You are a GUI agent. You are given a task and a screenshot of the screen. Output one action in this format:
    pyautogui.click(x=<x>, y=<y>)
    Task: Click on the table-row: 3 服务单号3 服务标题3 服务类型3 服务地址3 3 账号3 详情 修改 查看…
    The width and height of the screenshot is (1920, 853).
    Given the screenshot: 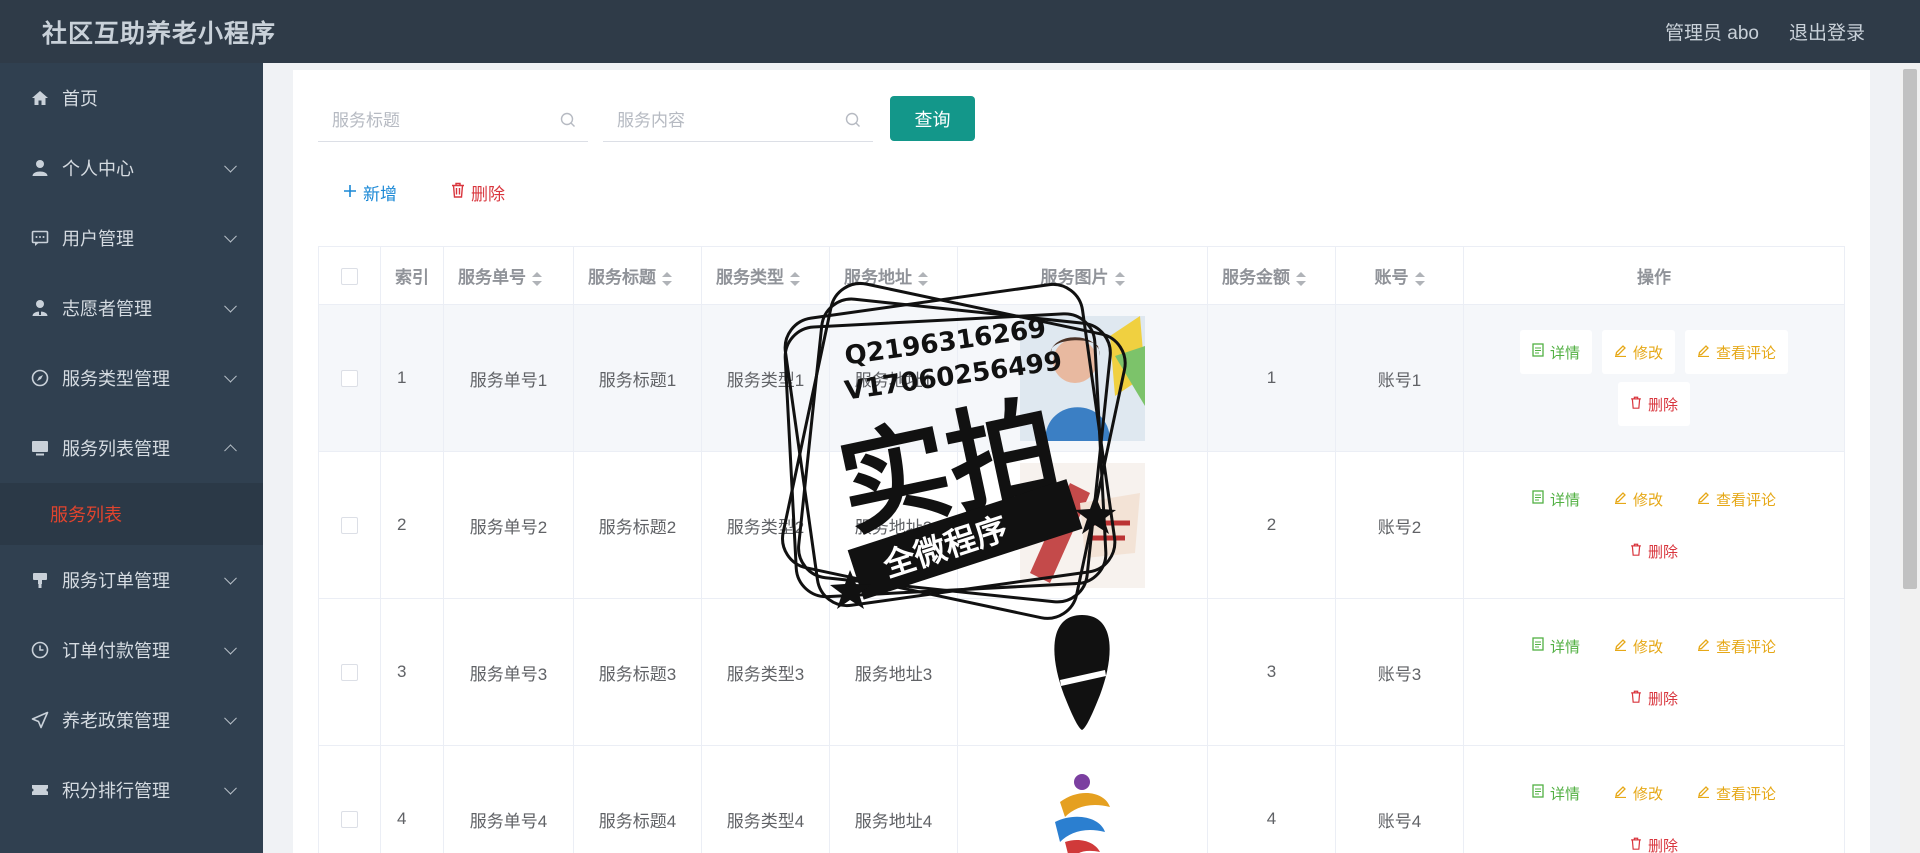 What is the action you would take?
    pyautogui.click(x=1081, y=672)
    